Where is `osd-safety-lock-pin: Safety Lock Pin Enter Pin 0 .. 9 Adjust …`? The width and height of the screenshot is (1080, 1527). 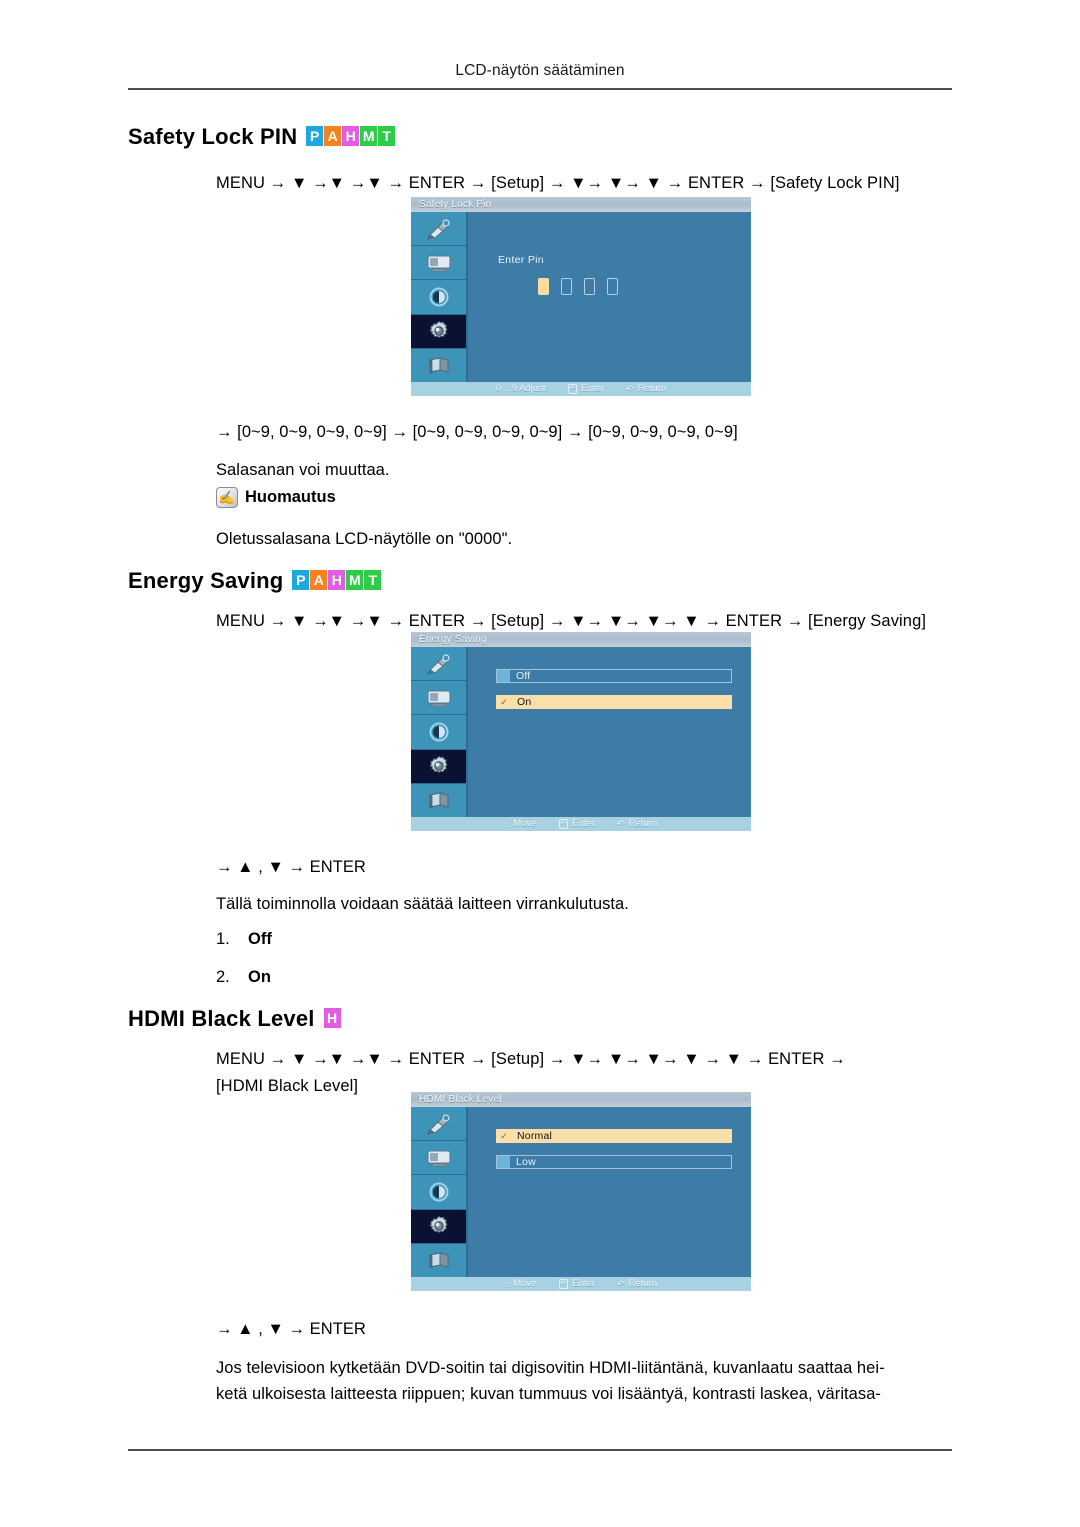 osd-safety-lock-pin: Safety Lock Pin Enter Pin 0 .. 9 Adjust … is located at coordinates (581, 296).